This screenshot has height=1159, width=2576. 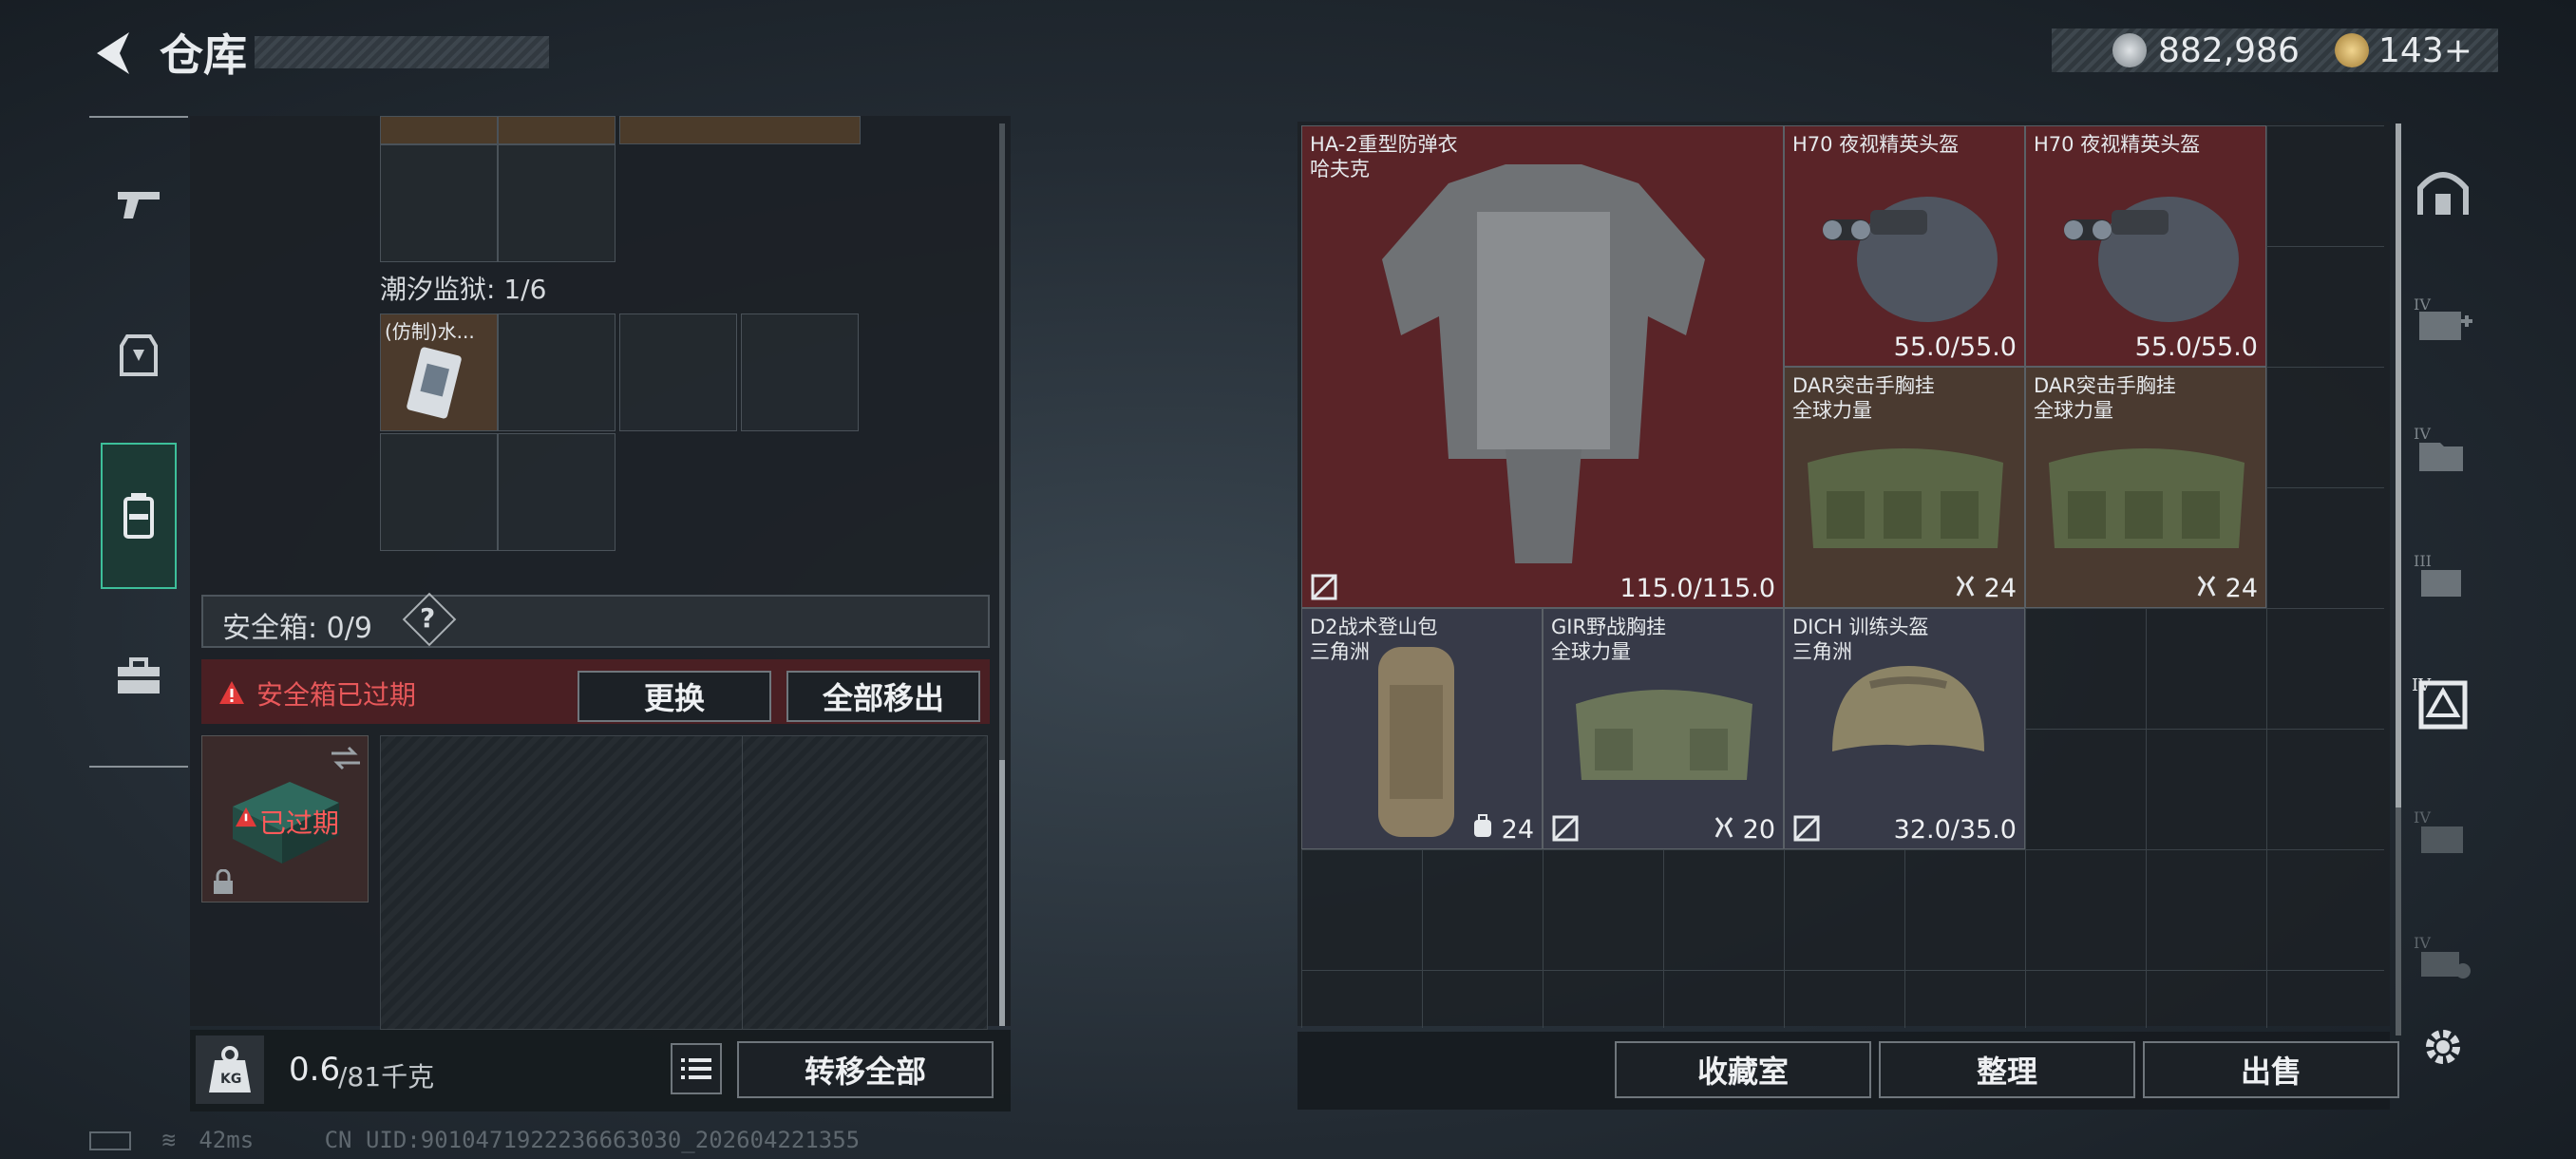 I want to click on stash-item-armor: HA-2重型防弹衣 哈夫克 115.0/115.0, so click(x=1542, y=366).